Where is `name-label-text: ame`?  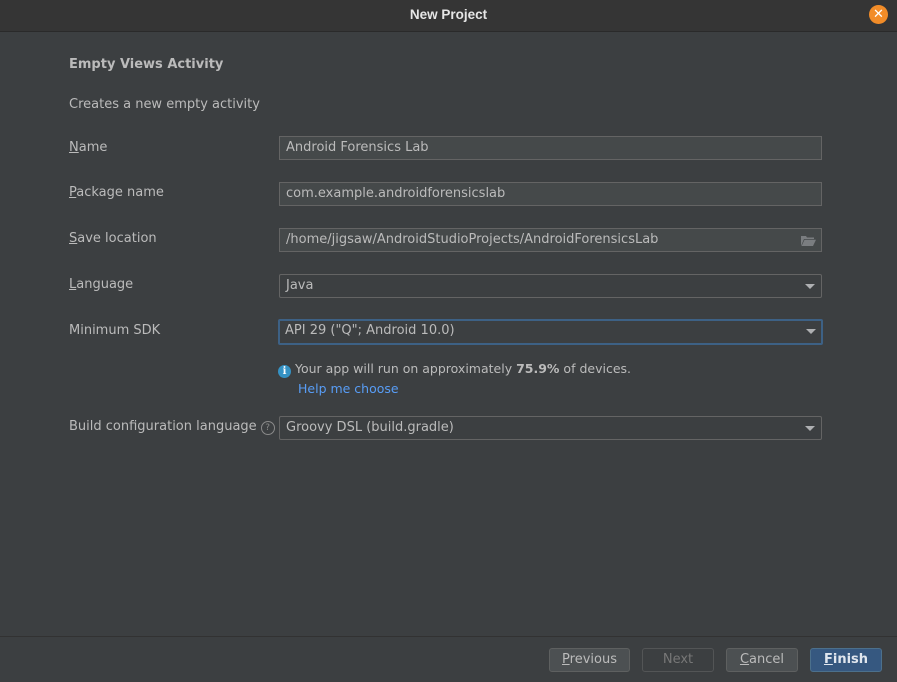
name-label-text: ame is located at coordinates (93, 147).